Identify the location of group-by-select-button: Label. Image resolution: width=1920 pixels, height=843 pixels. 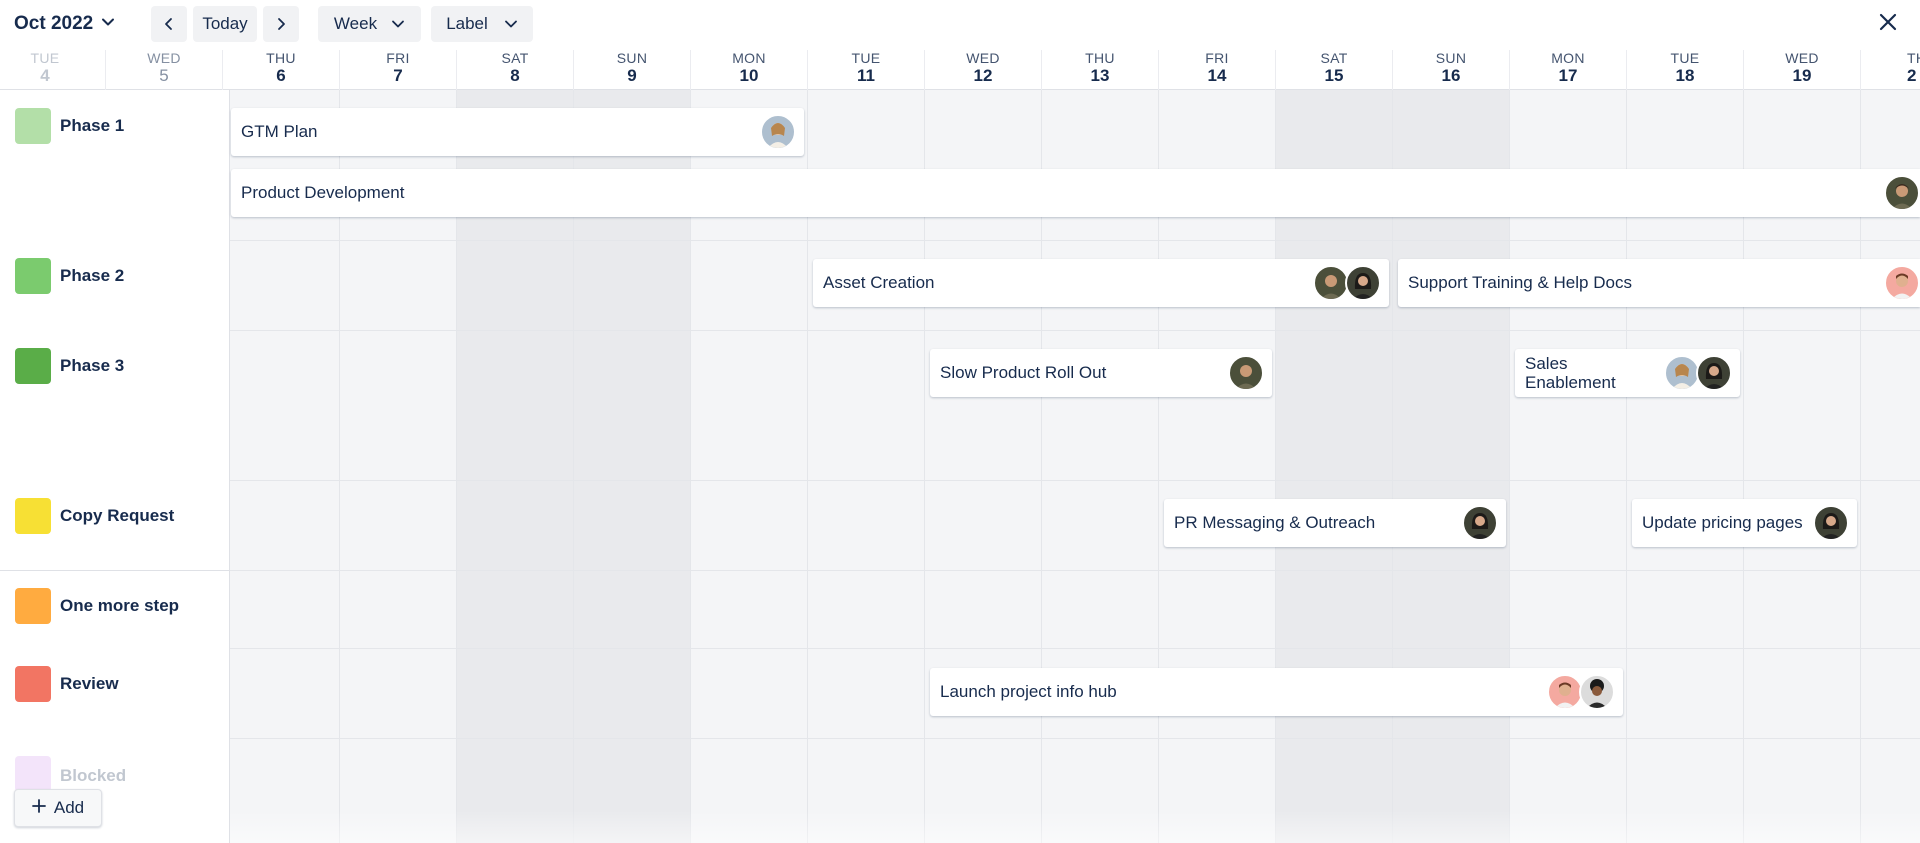
(482, 24).